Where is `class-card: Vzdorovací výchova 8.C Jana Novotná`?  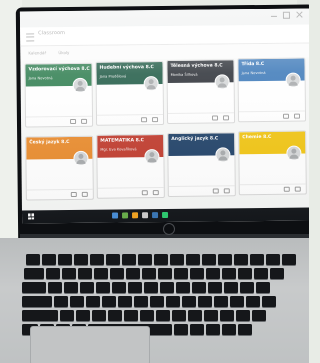 class-card: Vzdorovací výchova 8.C Jana Novotná is located at coordinates (59, 95).